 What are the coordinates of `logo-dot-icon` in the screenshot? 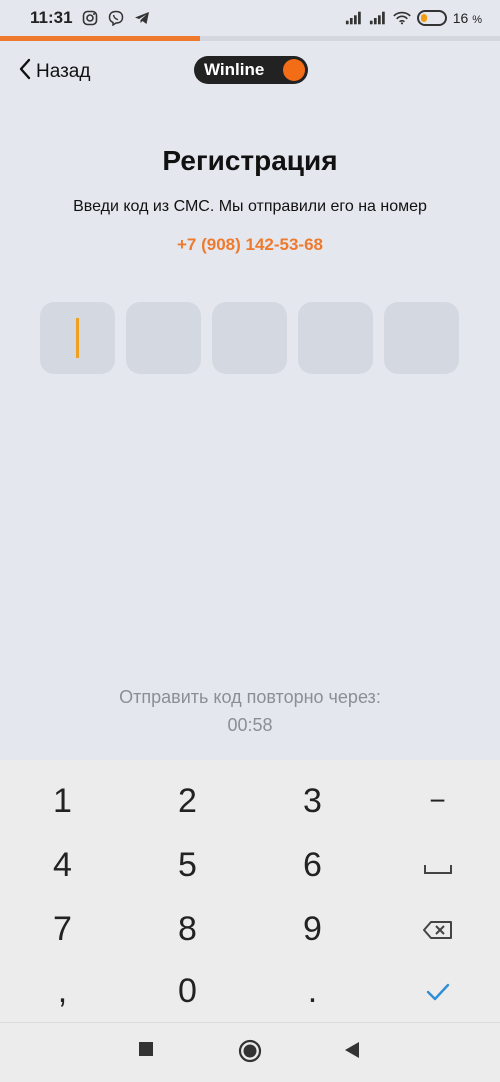 It's located at (294, 70).